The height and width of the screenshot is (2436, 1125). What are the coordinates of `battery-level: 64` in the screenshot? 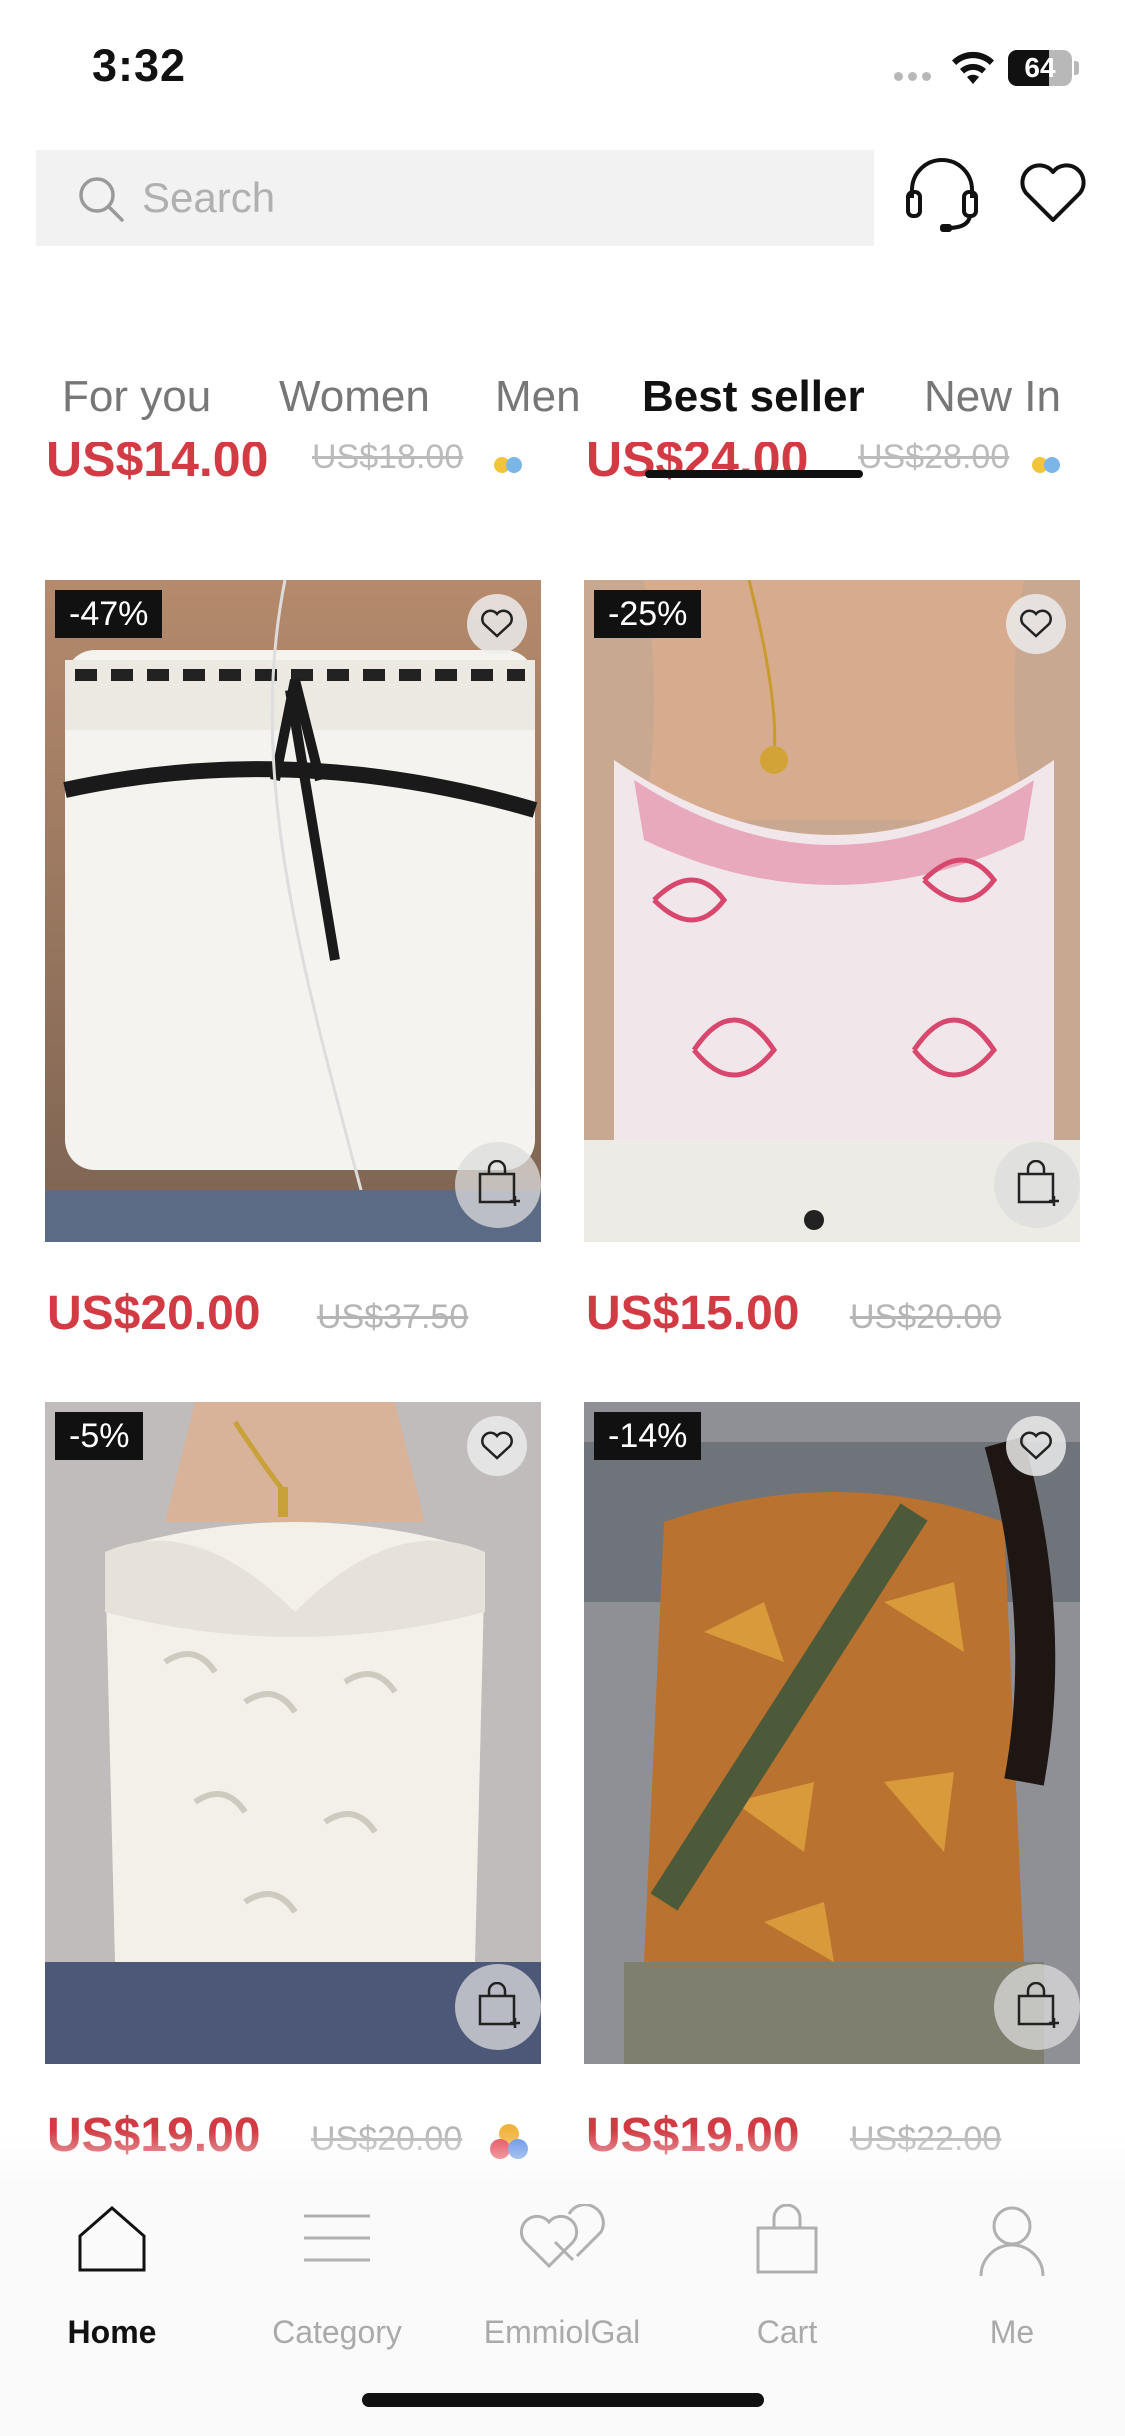 It's located at (1040, 67).